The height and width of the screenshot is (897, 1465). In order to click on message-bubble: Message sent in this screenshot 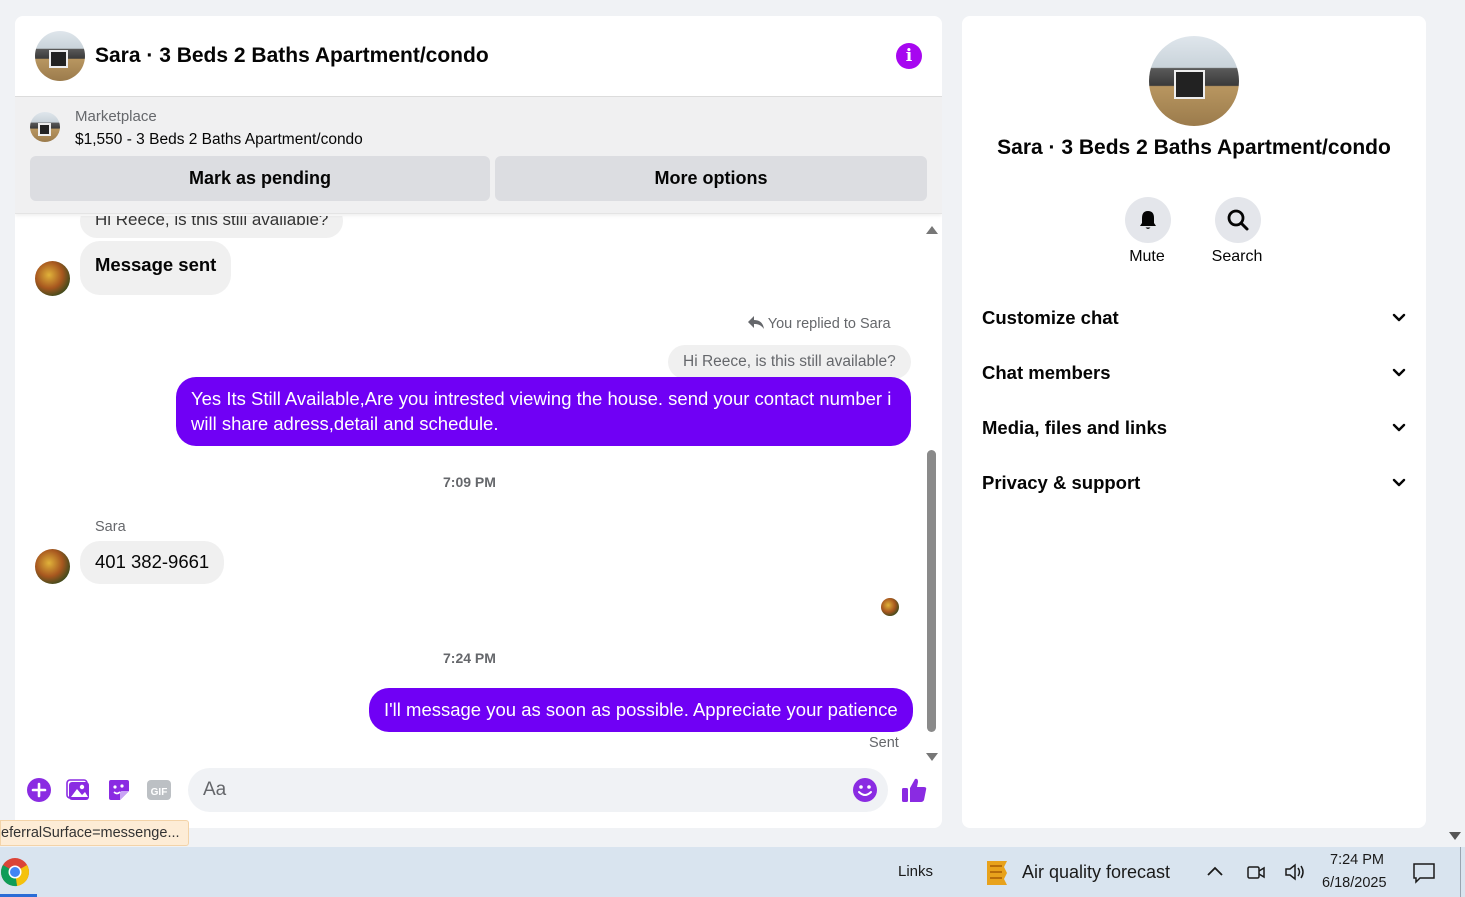, I will do `click(156, 268)`.